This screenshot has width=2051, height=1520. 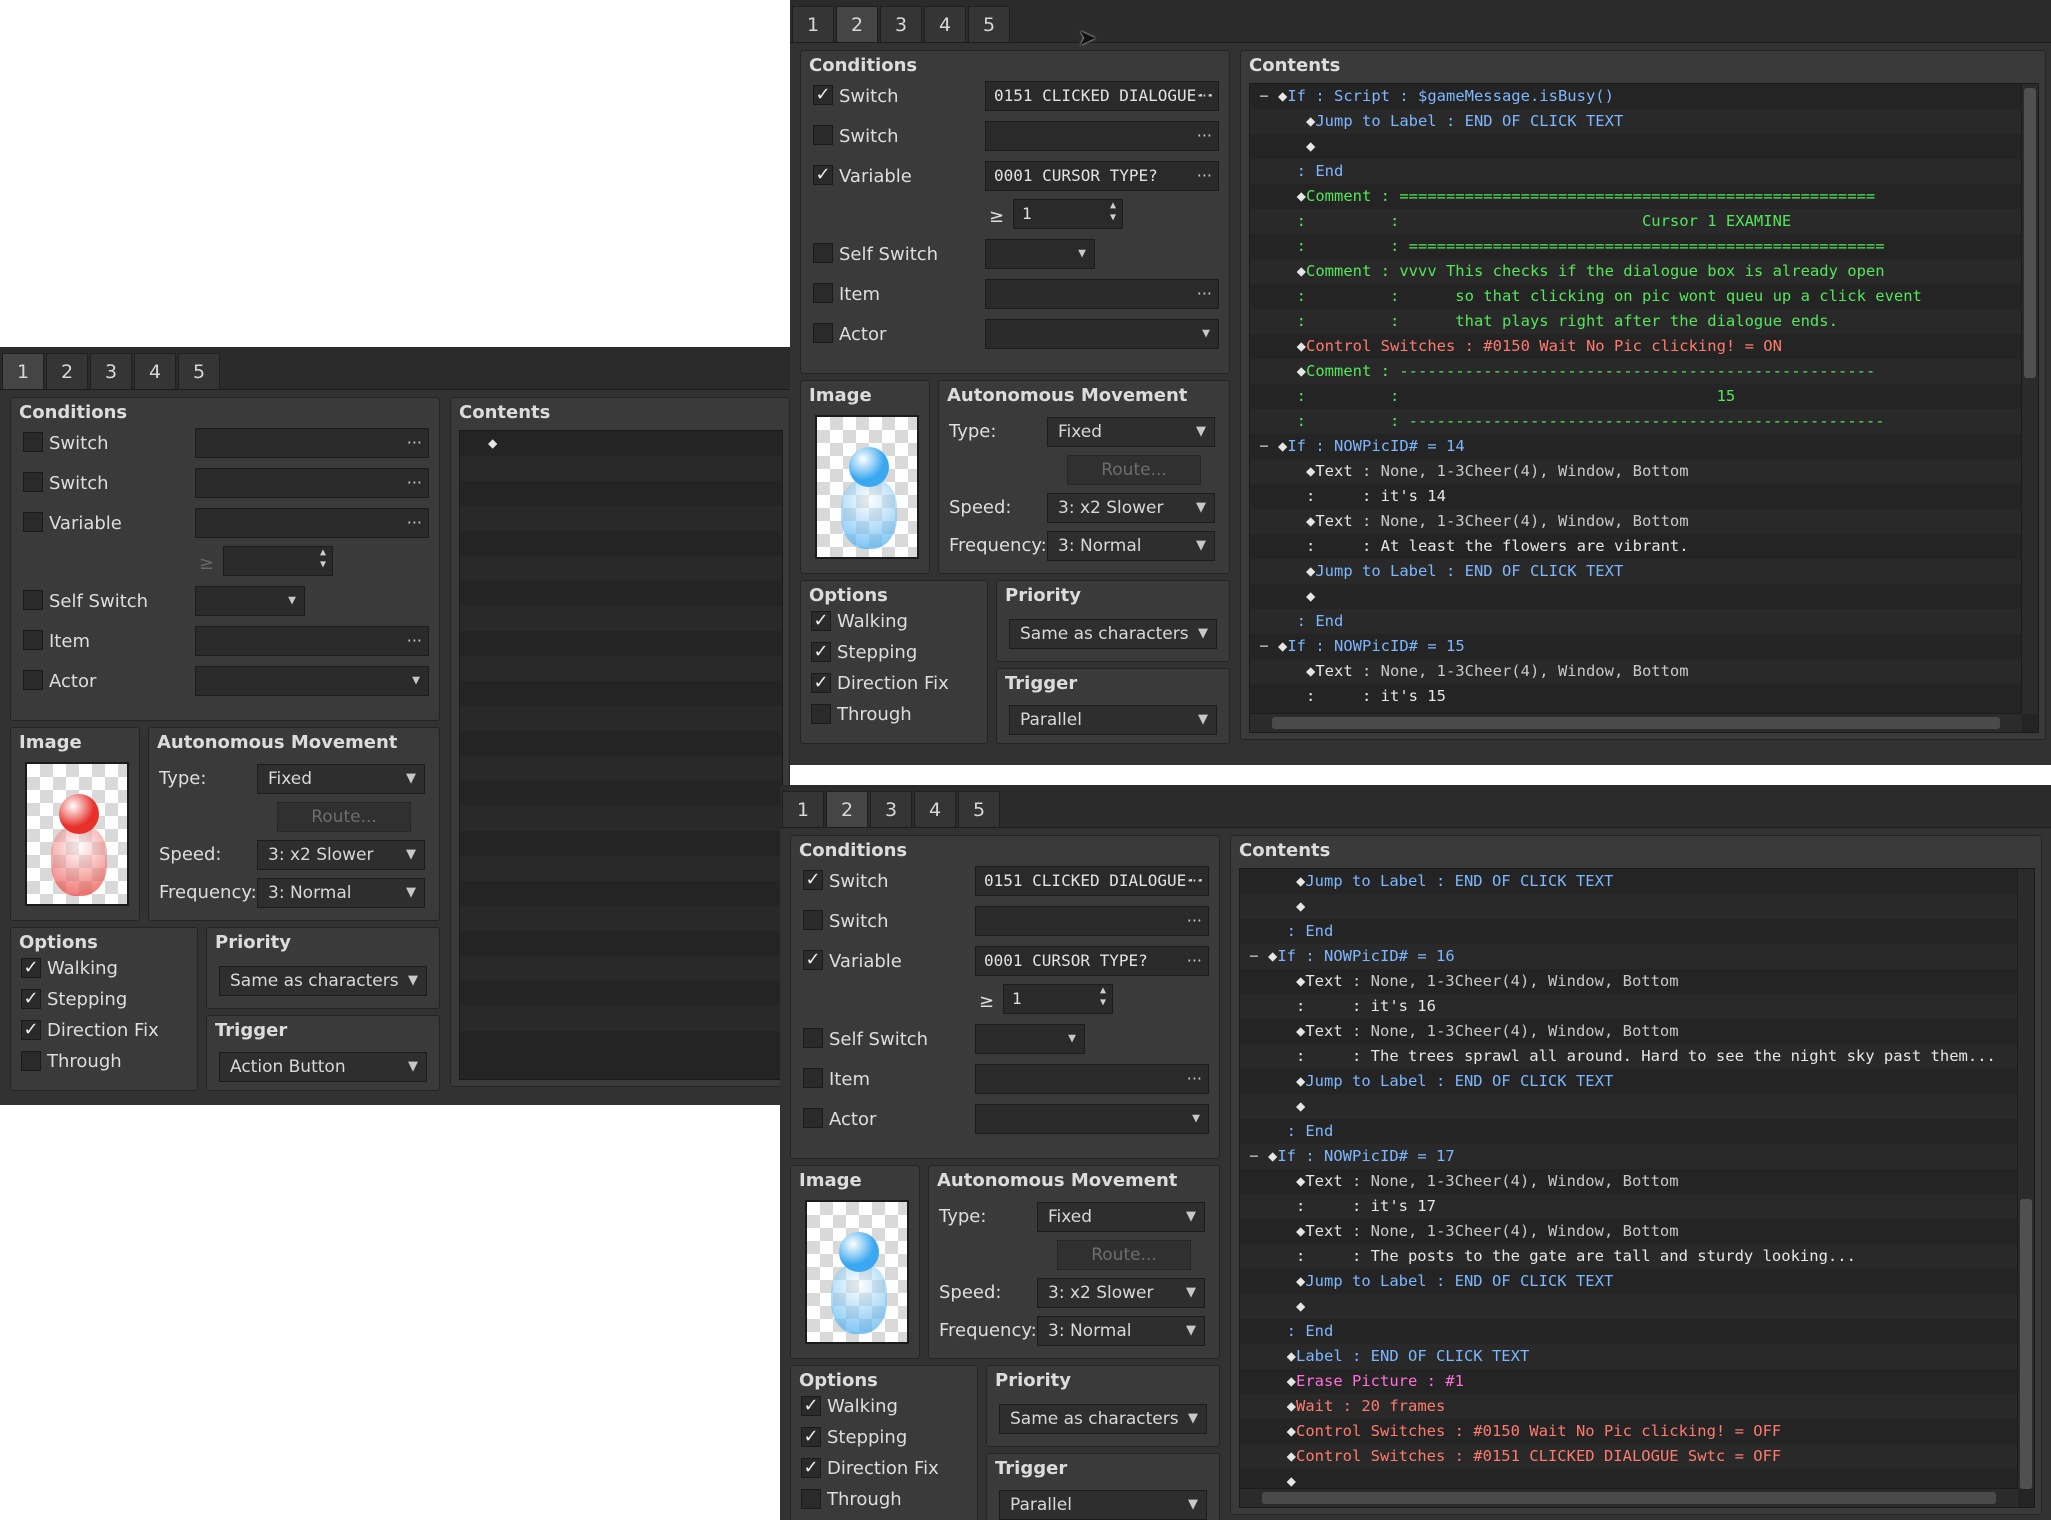 What do you see at coordinates (33, 522) in the screenshot?
I see `variable-checkbox` at bounding box center [33, 522].